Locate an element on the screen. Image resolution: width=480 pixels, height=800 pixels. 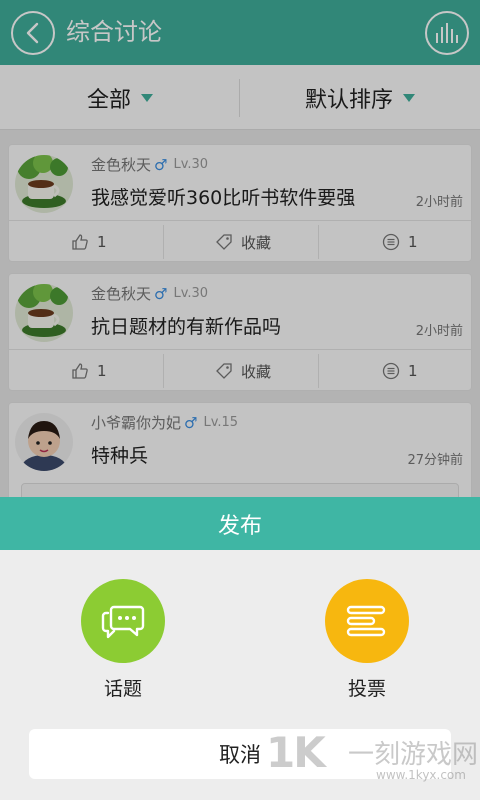
topic-circle is located at coordinates (123, 621).